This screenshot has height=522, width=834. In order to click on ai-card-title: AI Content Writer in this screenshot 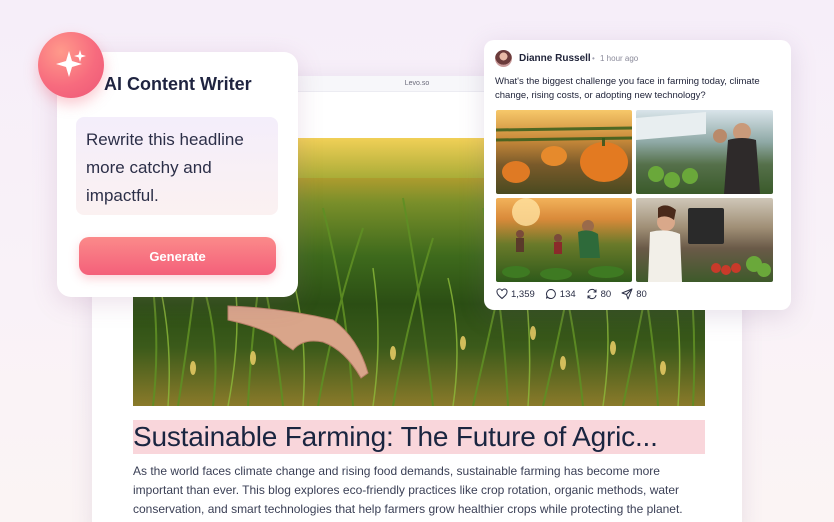, I will do `click(178, 84)`.